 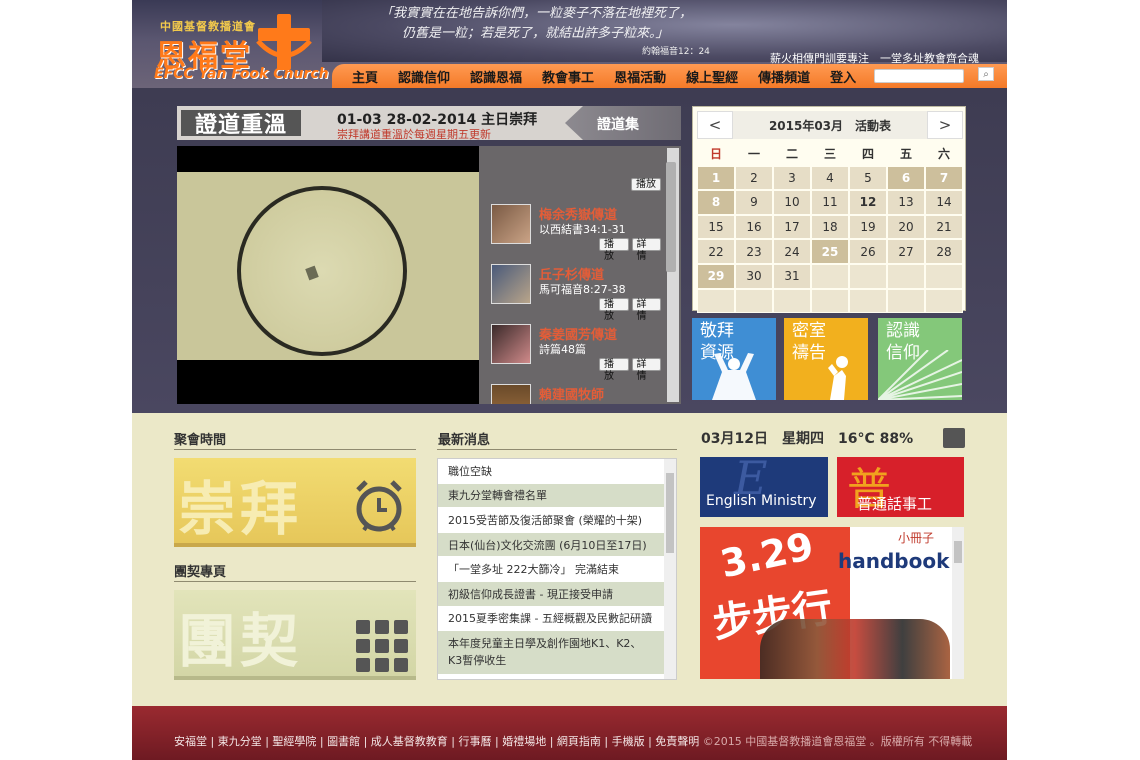 What do you see at coordinates (792, 153) in the screenshot?
I see `weekday-label: 二` at bounding box center [792, 153].